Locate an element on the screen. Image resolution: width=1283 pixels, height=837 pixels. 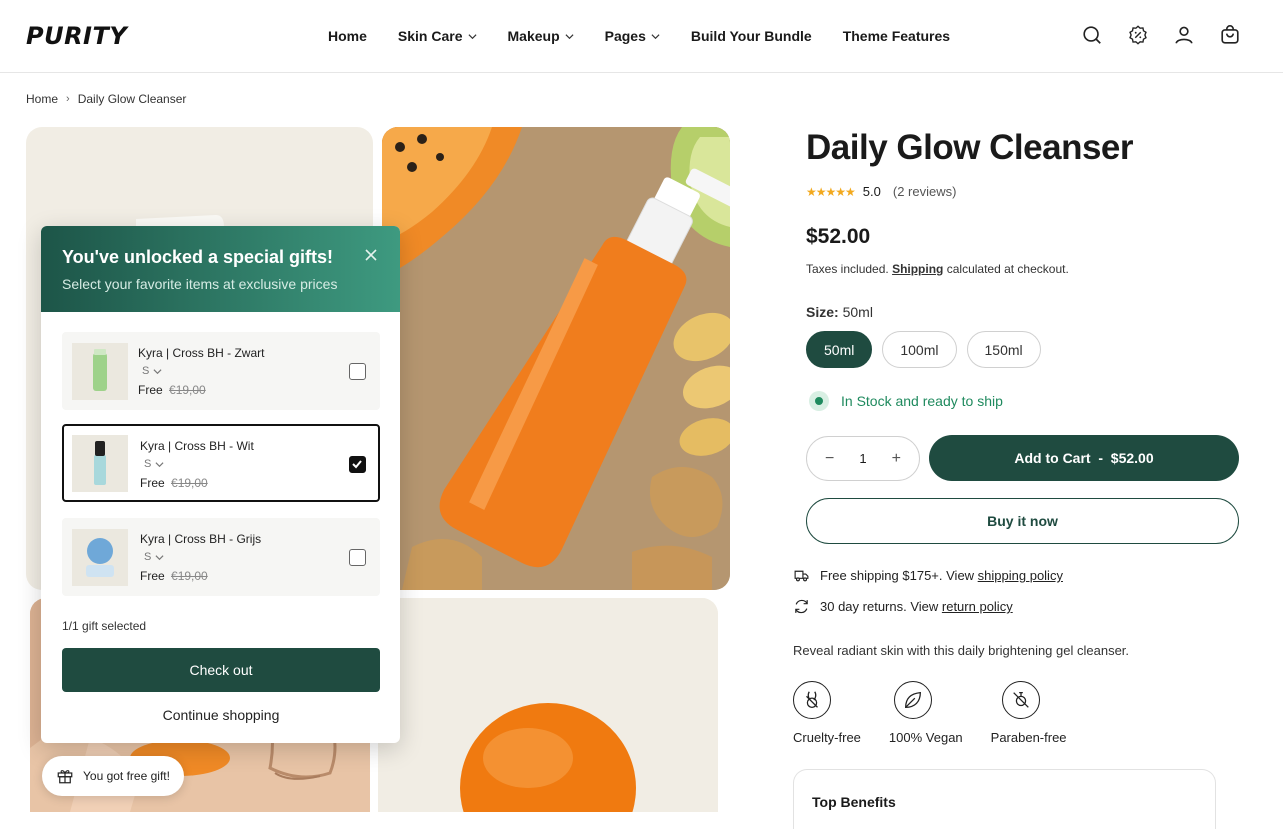
checkout-button: Check out is located at coordinates (221, 670).